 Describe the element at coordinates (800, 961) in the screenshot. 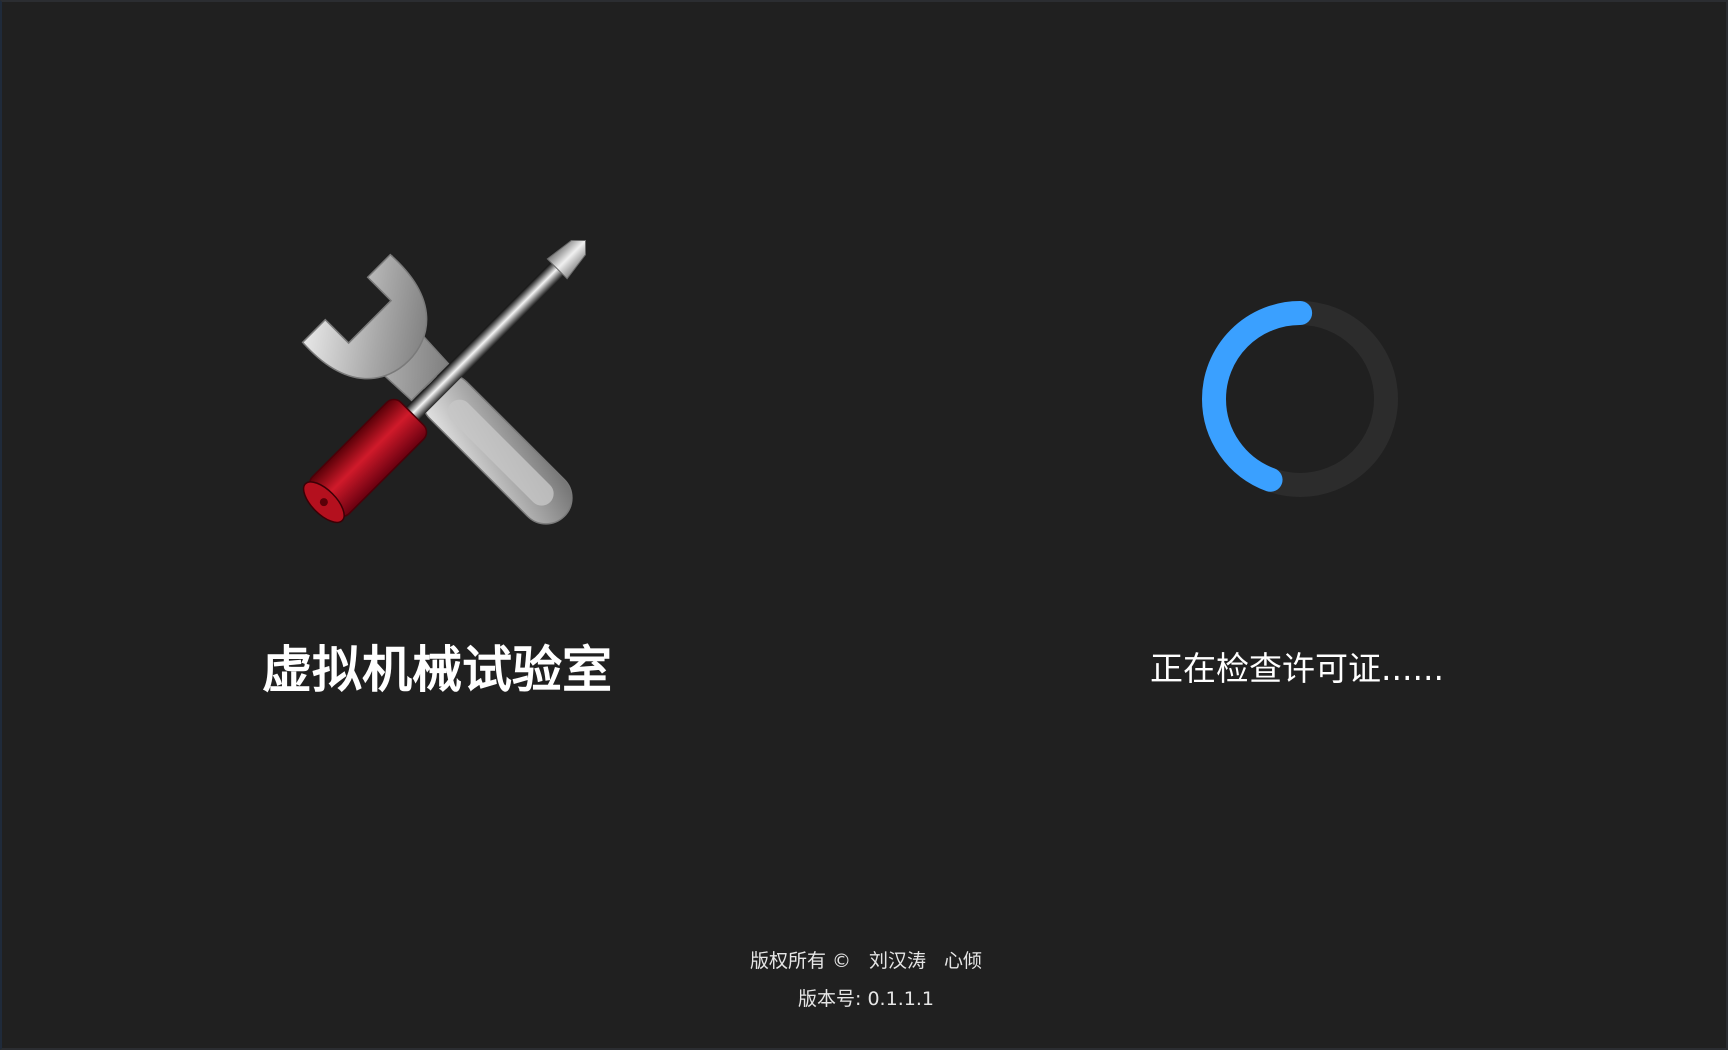

I see `copyright-label: 版权所有 ©` at that location.